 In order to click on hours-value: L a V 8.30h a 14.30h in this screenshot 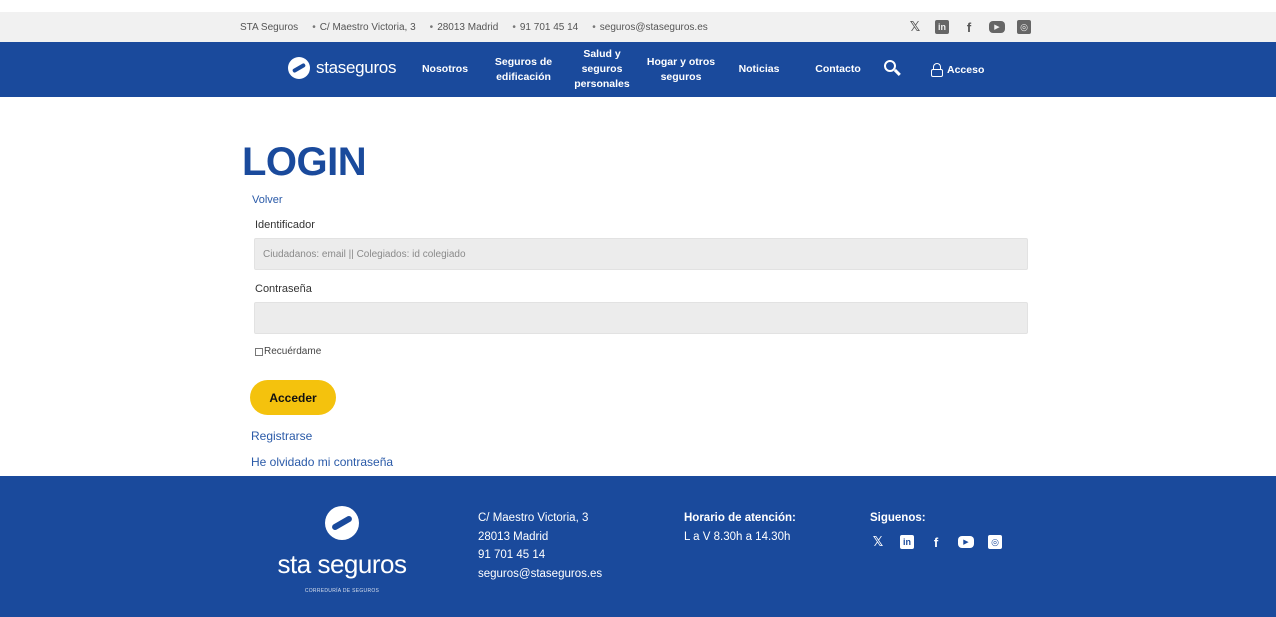, I will do `click(737, 536)`.